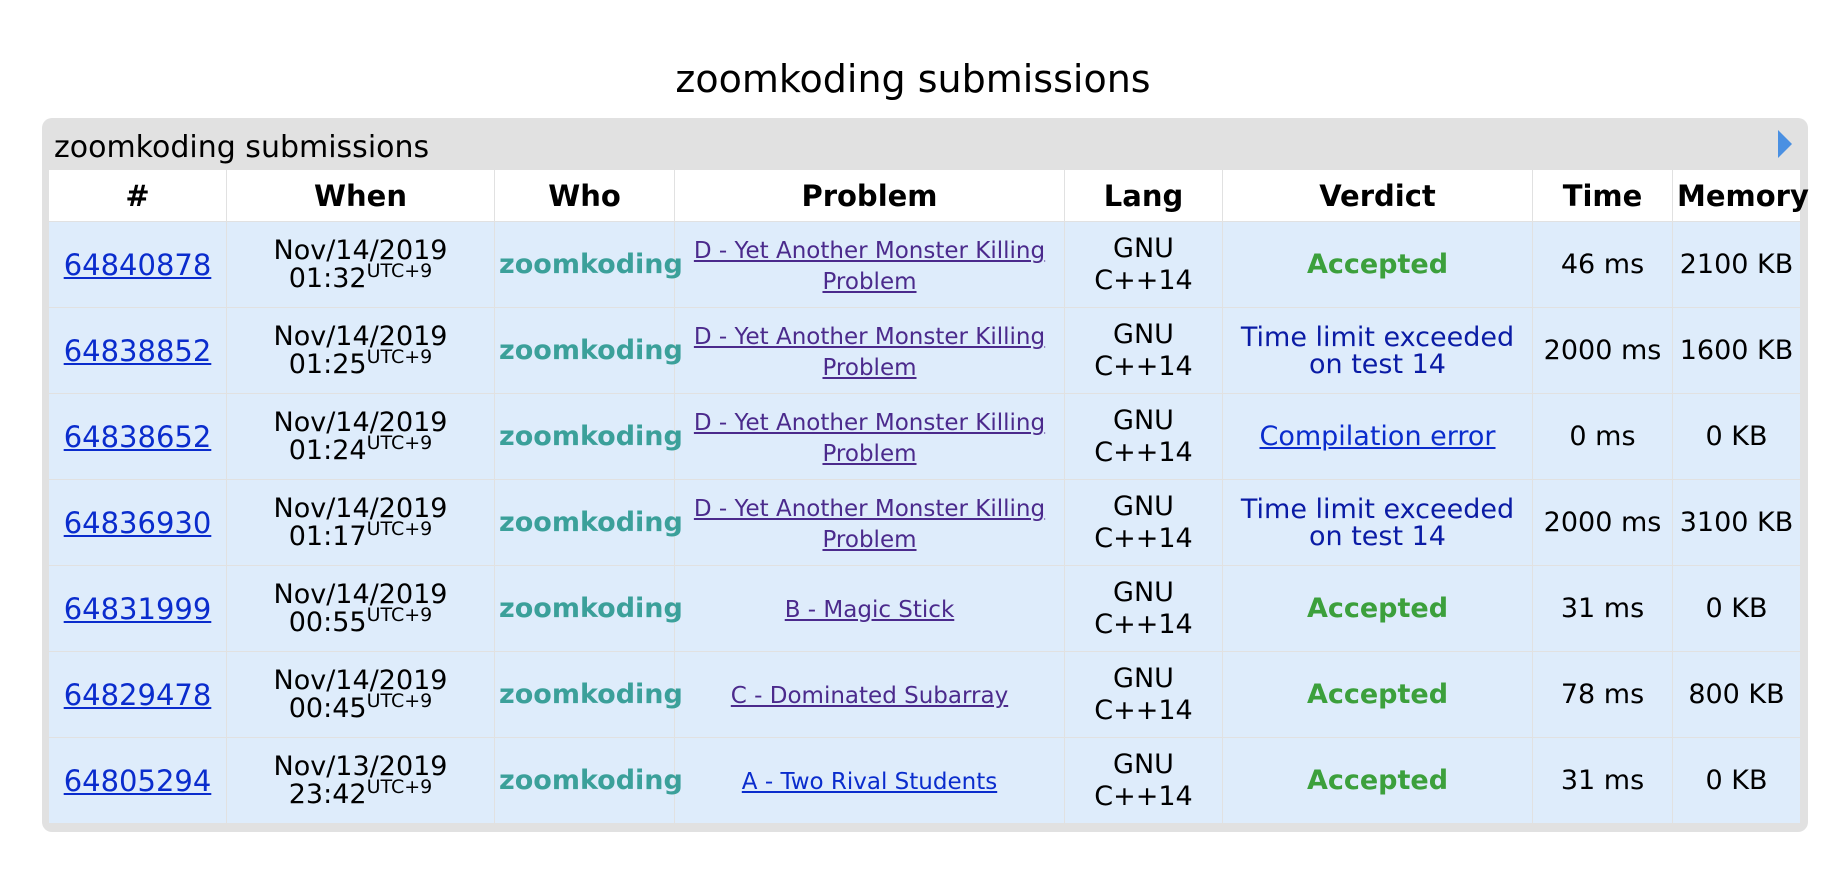 The image size is (1826, 876). What do you see at coordinates (870, 610) in the screenshot?
I see `problem-link: B - Magic Stick` at bounding box center [870, 610].